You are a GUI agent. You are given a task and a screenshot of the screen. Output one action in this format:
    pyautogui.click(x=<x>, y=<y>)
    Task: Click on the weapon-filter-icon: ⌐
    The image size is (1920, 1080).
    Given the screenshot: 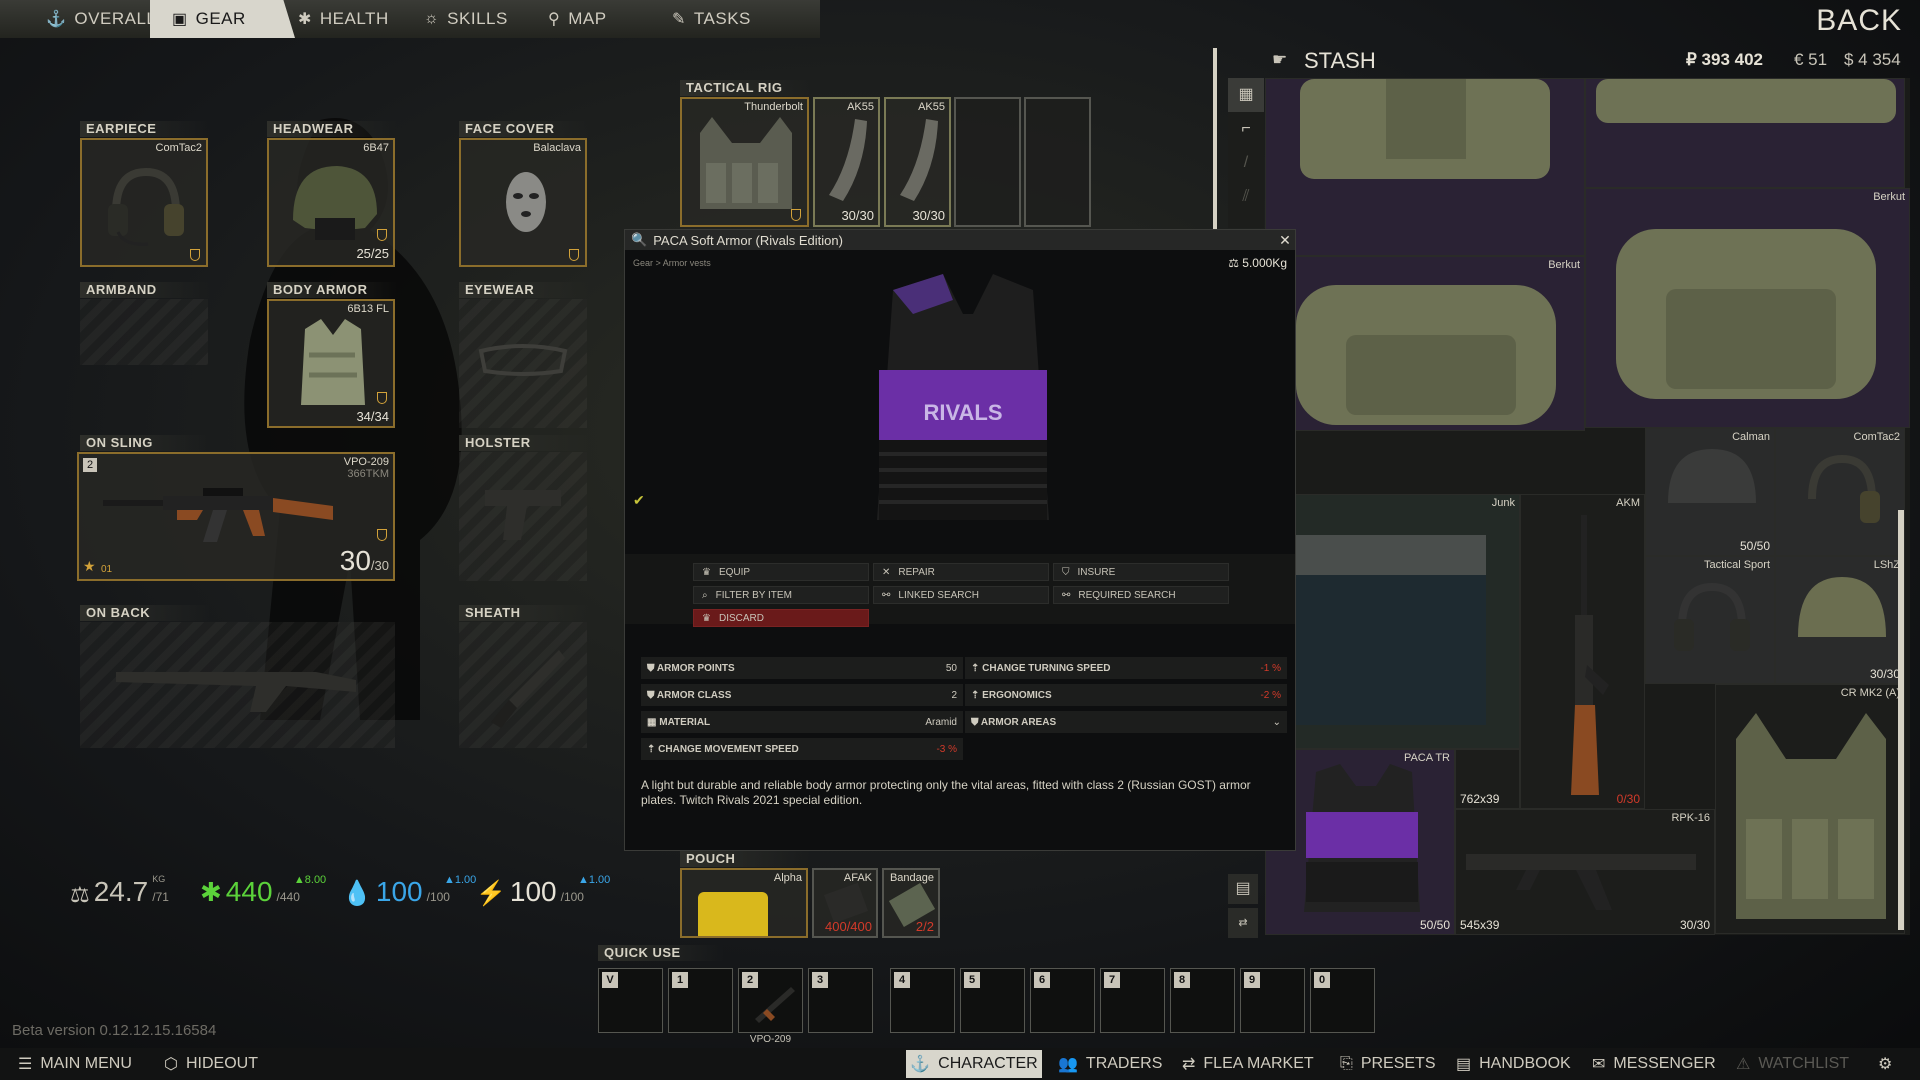 What is the action you would take?
    pyautogui.click(x=1246, y=129)
    